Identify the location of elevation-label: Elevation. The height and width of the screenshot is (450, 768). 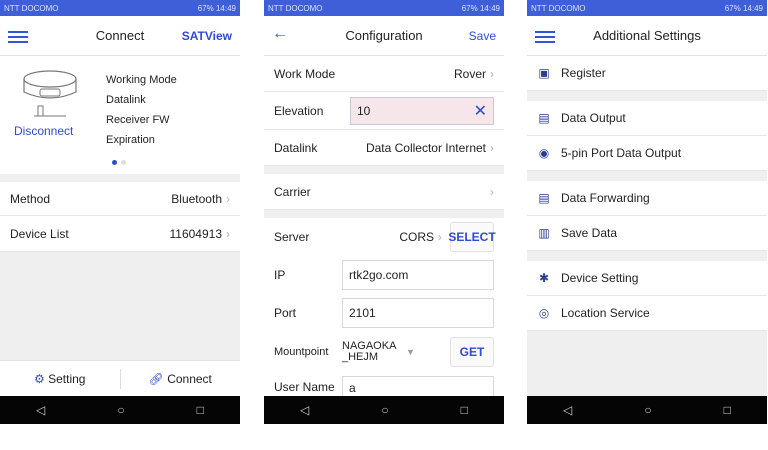
(299, 110).